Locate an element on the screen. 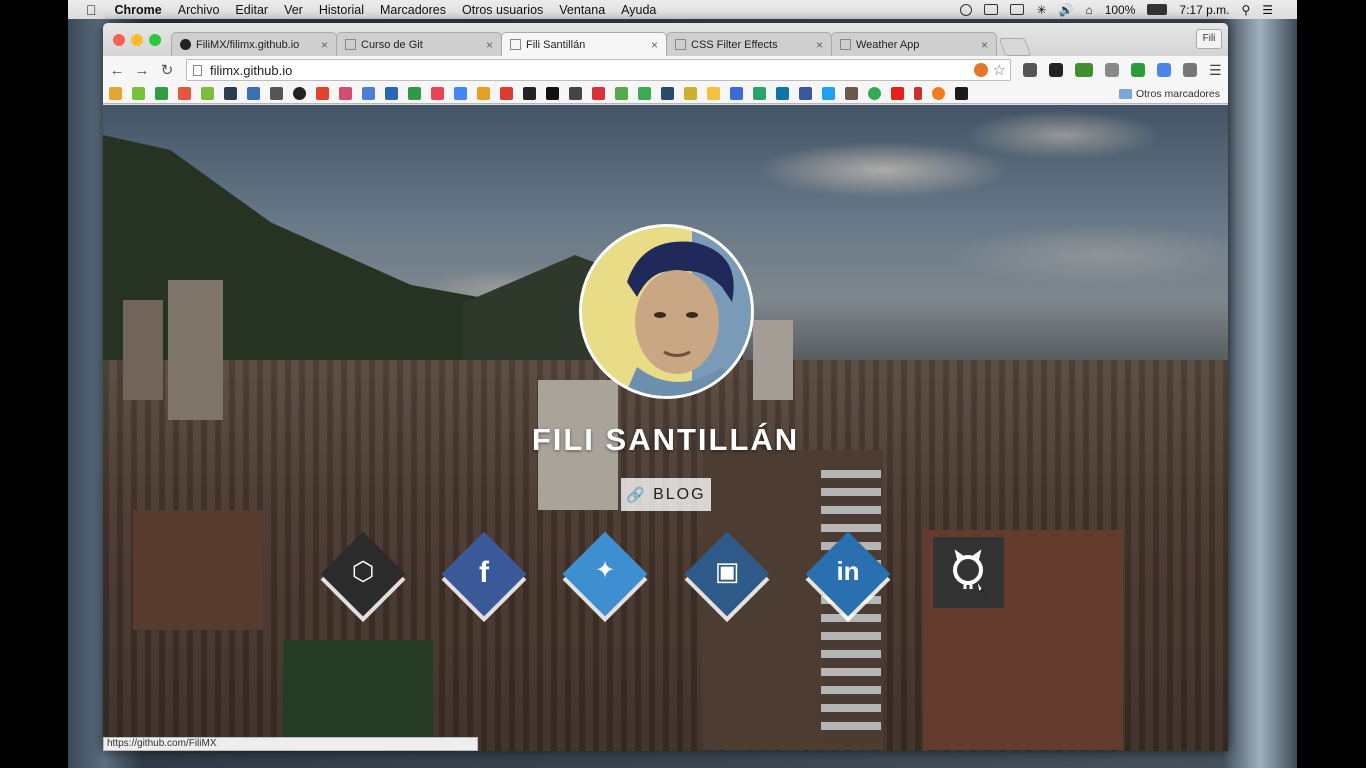  address-bar: filimx.github.io ☆ is located at coordinates (598, 70).